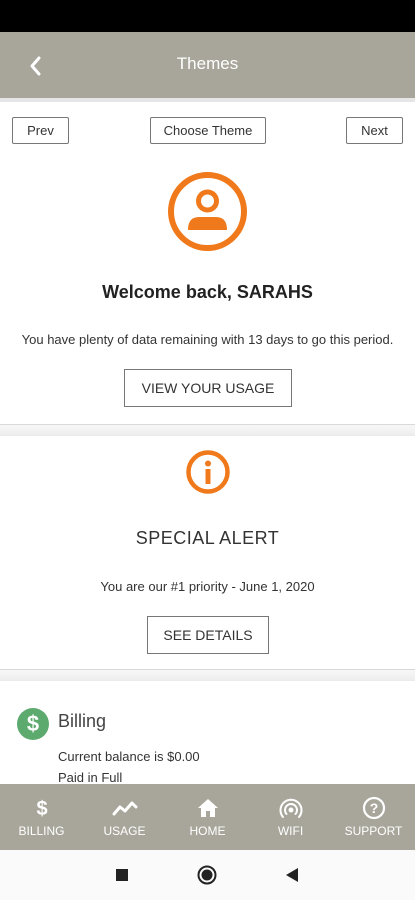  What do you see at coordinates (207, 831) in the screenshot?
I see `nav-home-label: HOME` at bounding box center [207, 831].